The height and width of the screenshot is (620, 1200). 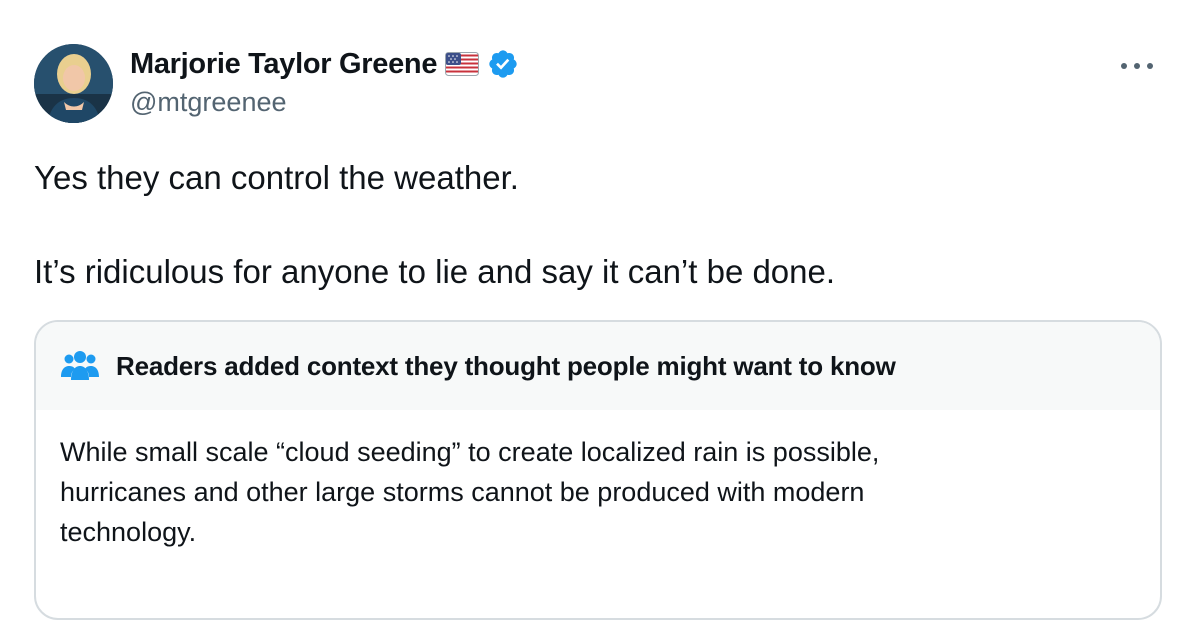 I want to click on verified-badge-icon, so click(x=503, y=64).